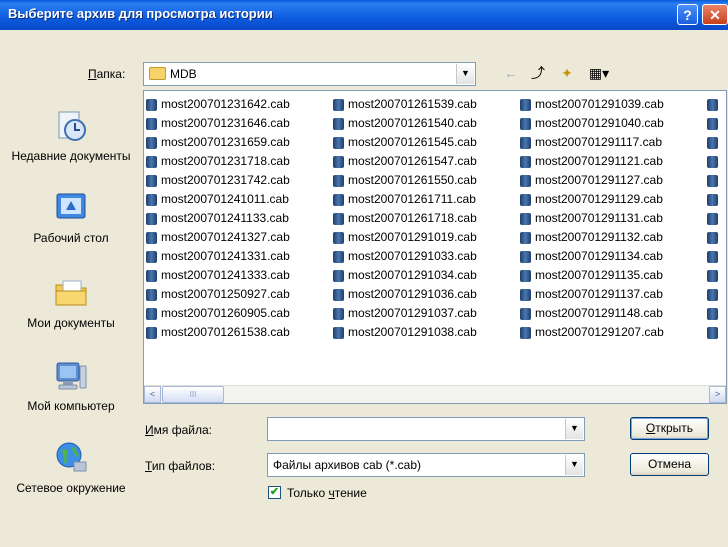 This screenshot has height=547, width=728. I want to click on readonly-label: Только чтение, so click(327, 493).